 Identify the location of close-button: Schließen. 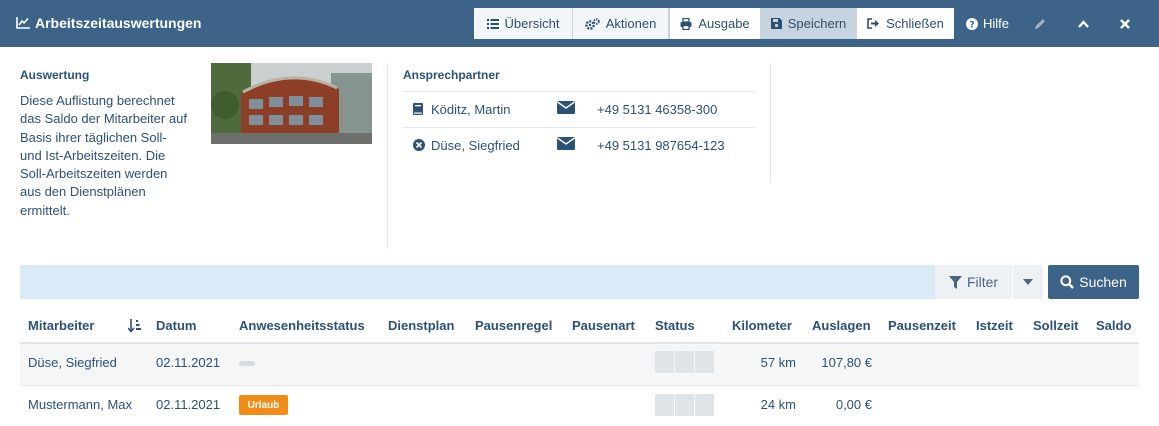
(905, 23).